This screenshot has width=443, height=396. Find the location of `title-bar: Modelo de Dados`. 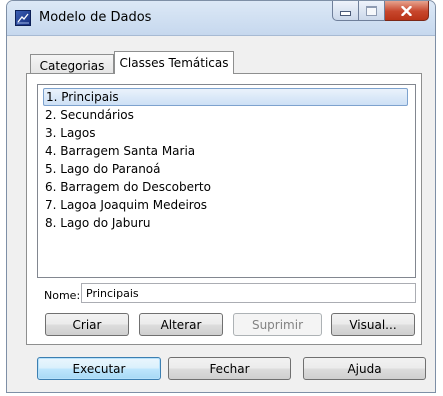

title-bar: Modelo de Dados is located at coordinates (221, 18).